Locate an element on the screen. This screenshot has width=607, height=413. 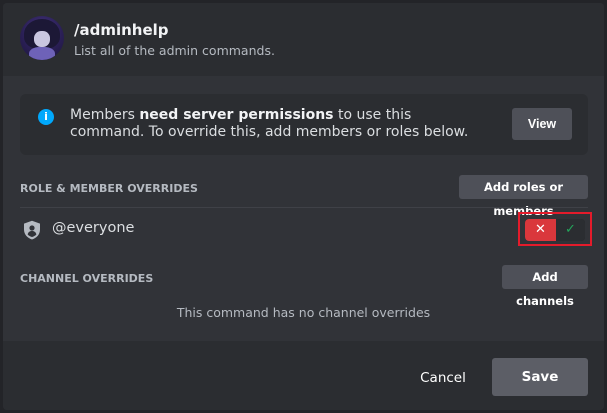
divider is located at coordinates (304, 207).